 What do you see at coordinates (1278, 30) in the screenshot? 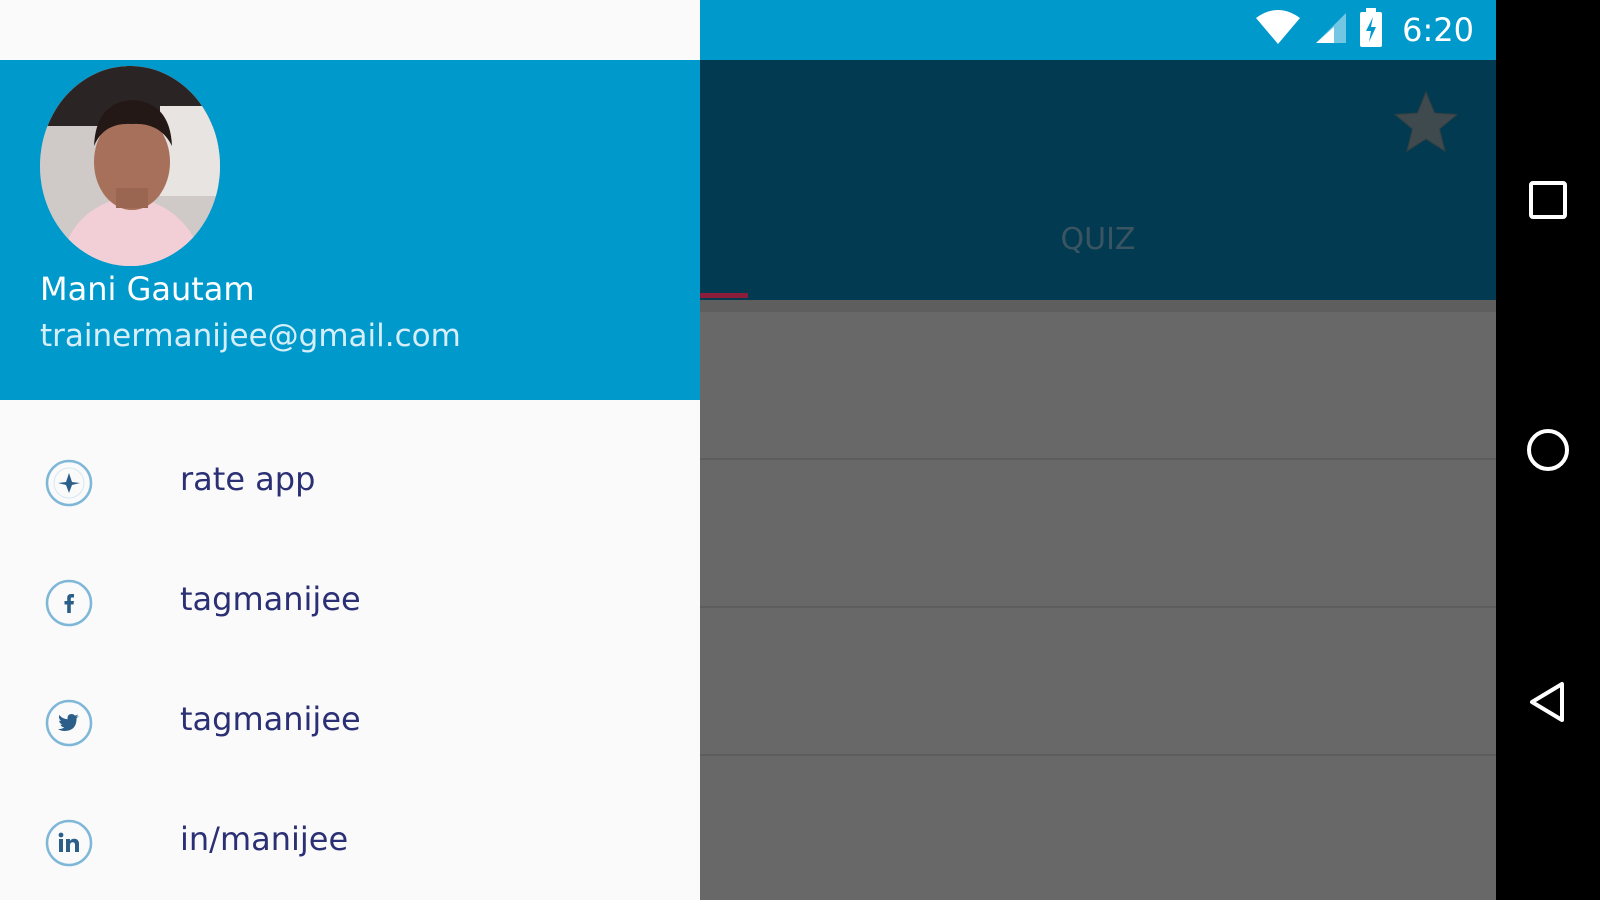
I see `wifi-icon` at bounding box center [1278, 30].